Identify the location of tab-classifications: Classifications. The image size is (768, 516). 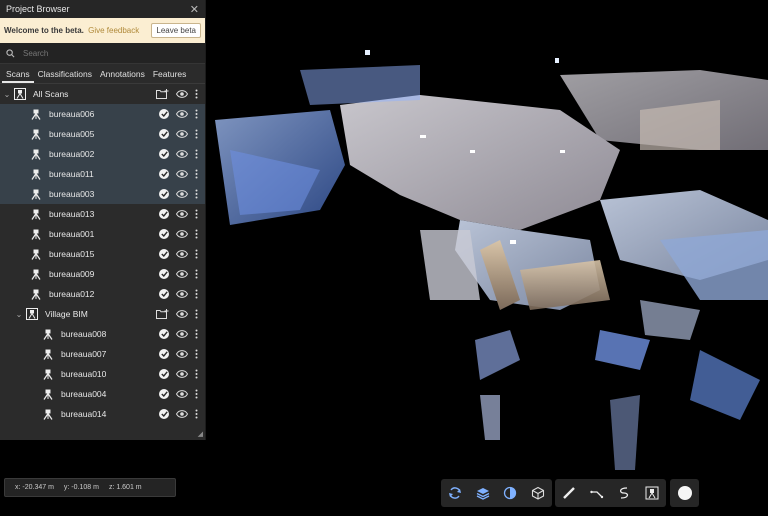
(65, 76).